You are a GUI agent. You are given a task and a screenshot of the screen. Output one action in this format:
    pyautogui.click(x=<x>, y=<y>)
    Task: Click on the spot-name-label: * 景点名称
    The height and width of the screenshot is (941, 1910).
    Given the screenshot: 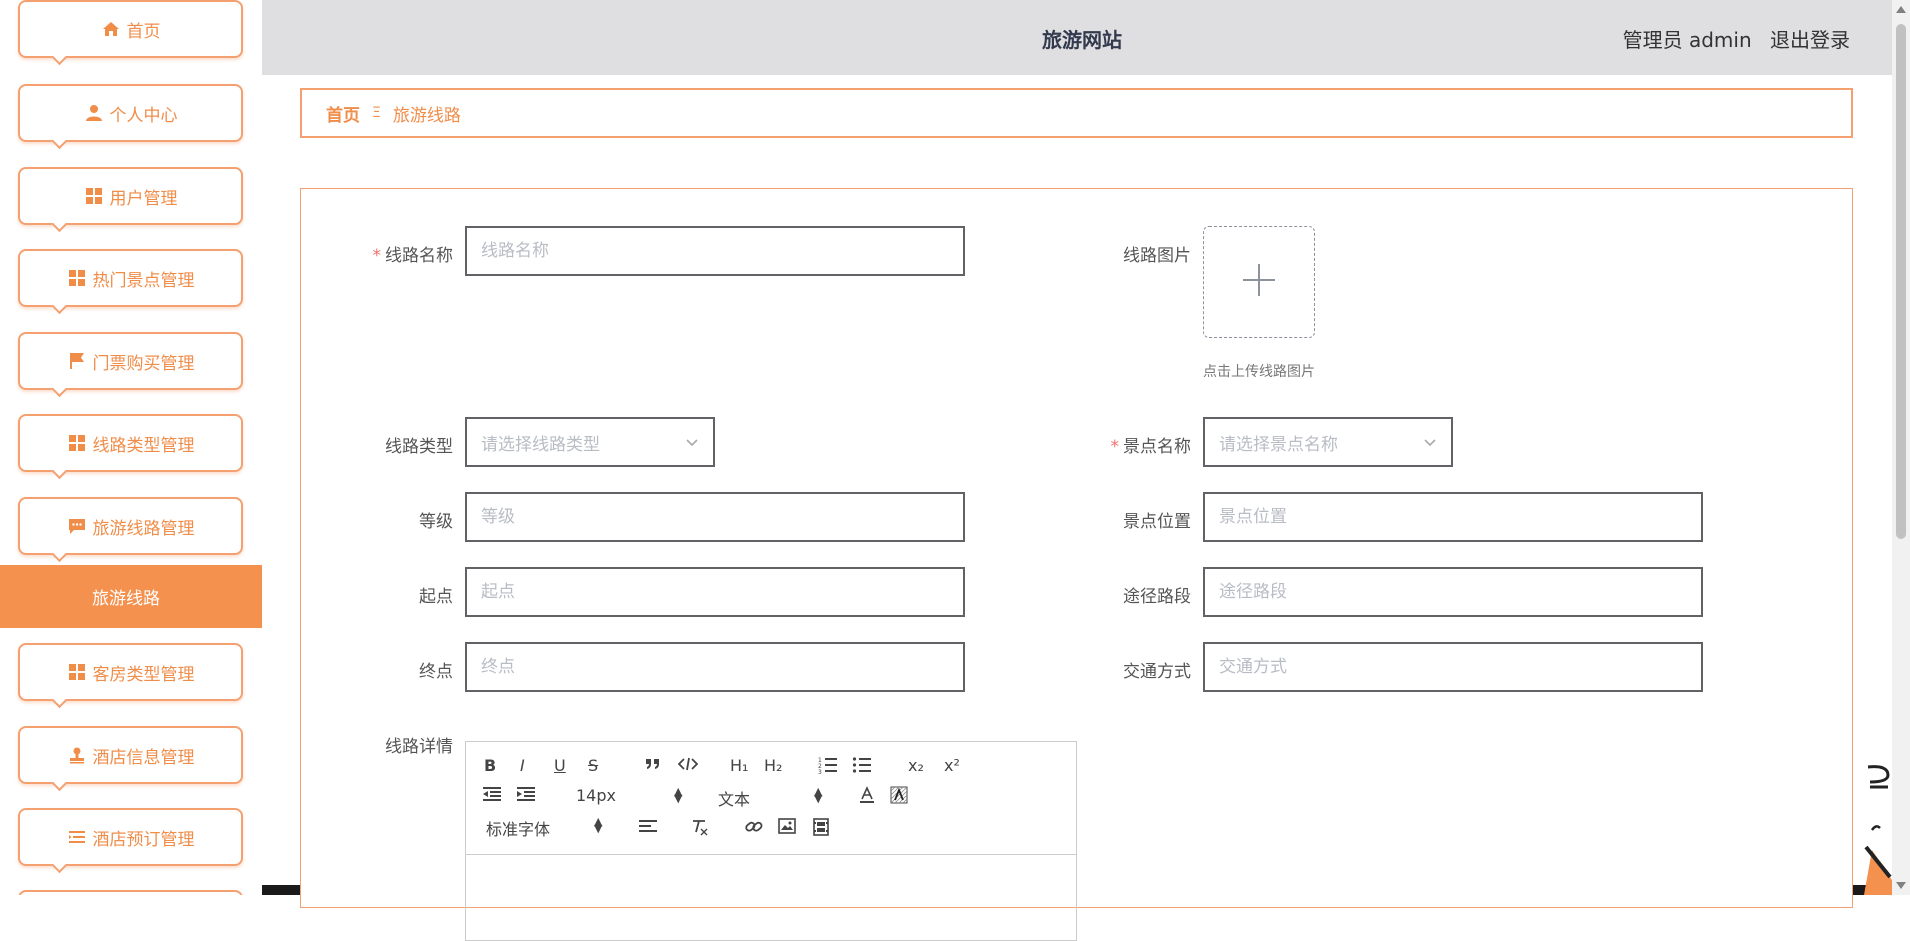 What is the action you would take?
    pyautogui.click(x=1151, y=447)
    